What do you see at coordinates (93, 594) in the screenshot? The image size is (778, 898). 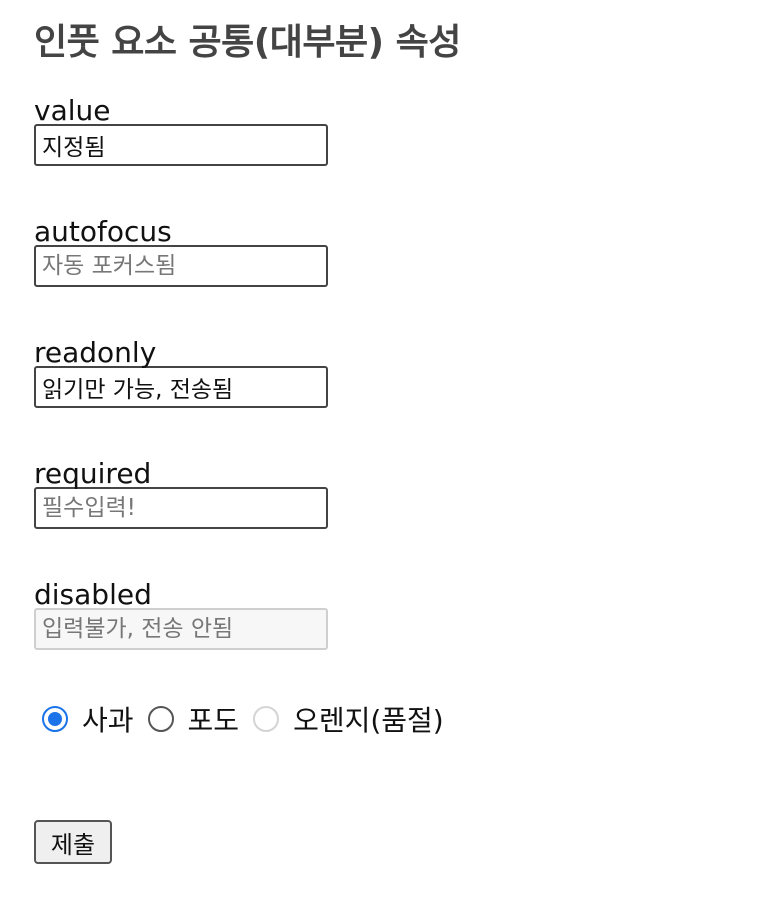 I see `disabled-label: disabled` at bounding box center [93, 594].